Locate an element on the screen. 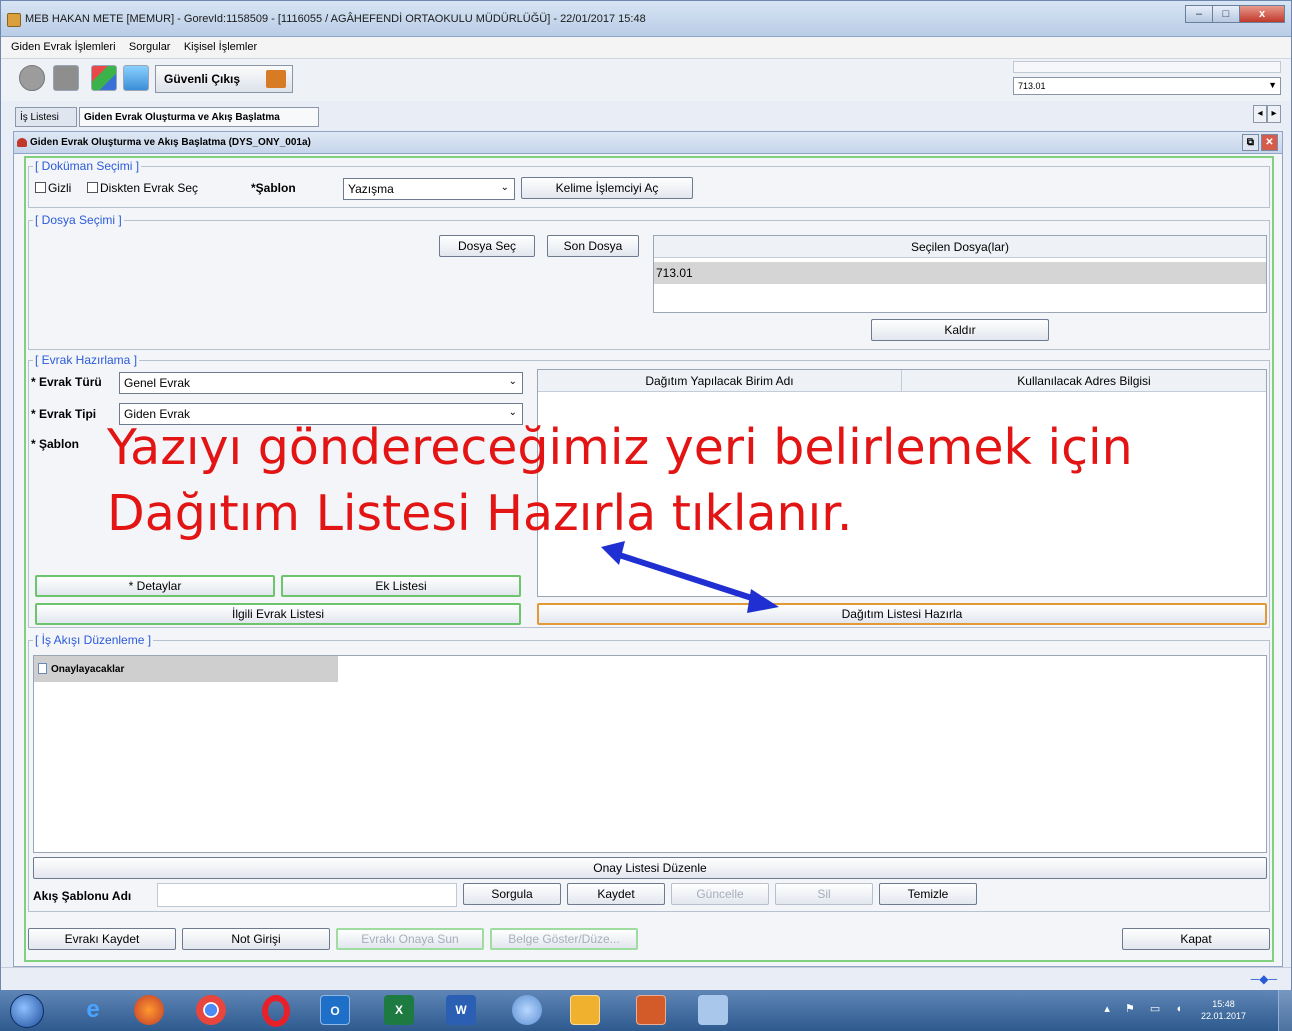  close-form-button: Kapat is located at coordinates (1196, 939).